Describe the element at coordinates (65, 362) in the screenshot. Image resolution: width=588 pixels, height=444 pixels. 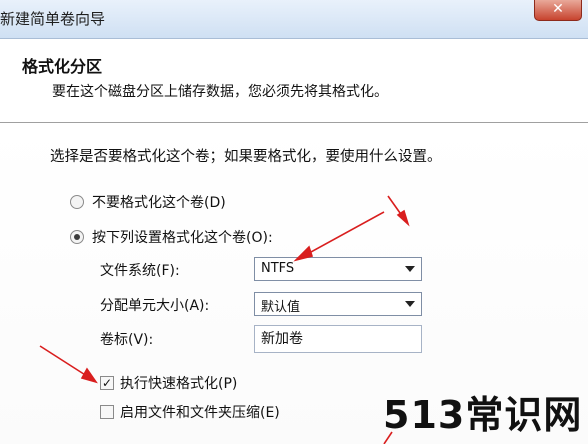
I see `arrow-to-quick-format` at that location.